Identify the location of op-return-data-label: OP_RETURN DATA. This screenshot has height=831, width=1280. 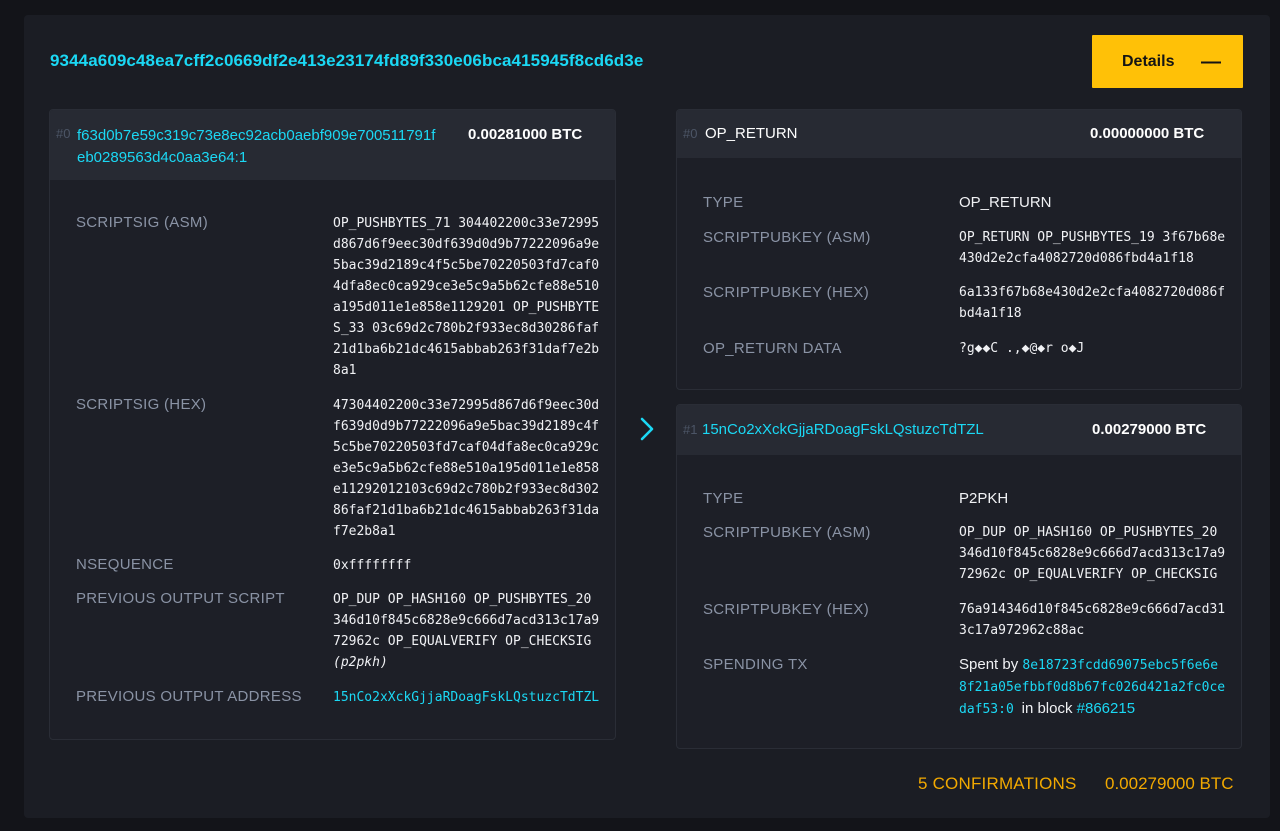
(772, 348).